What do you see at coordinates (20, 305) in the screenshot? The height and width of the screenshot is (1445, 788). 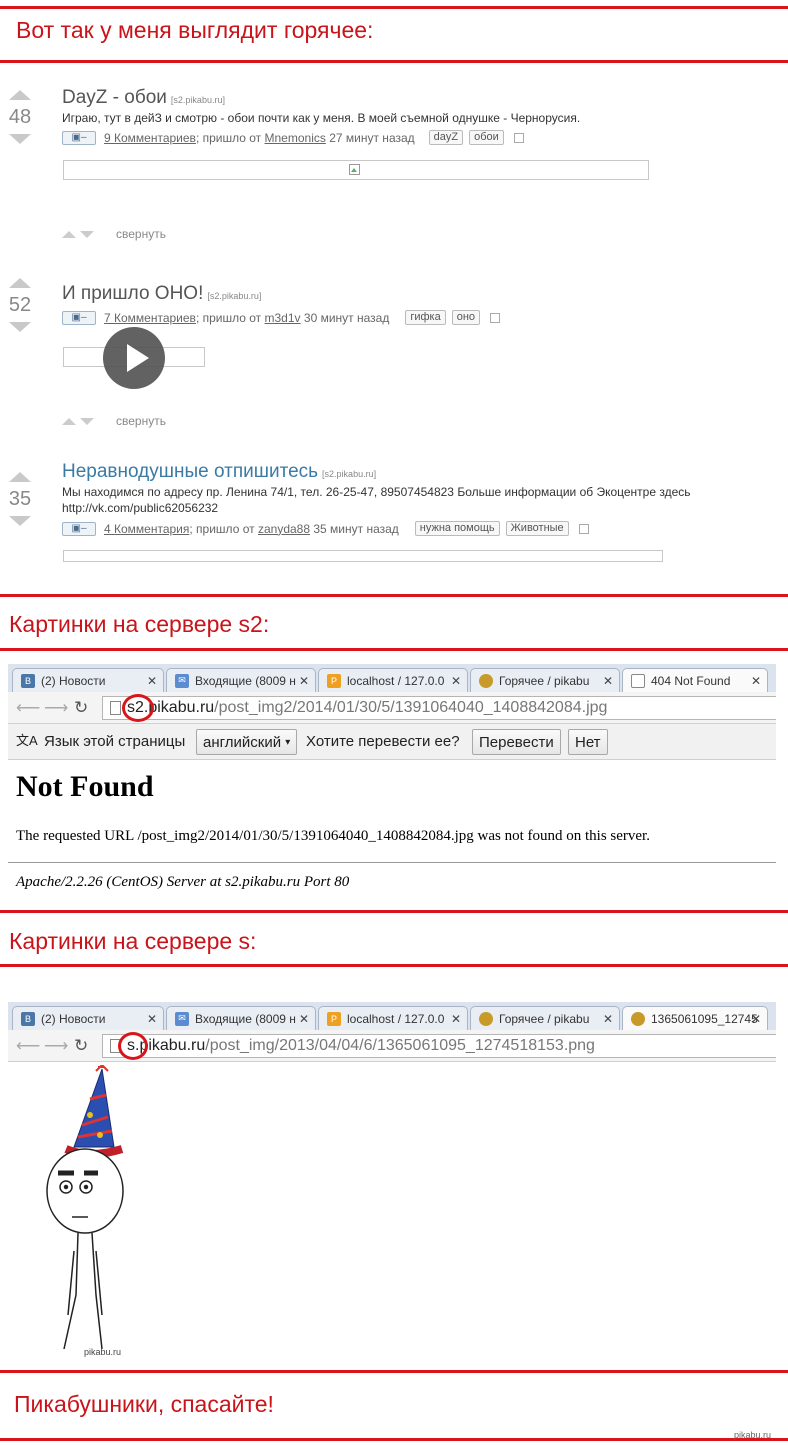 I see `vote-widget: 52` at bounding box center [20, 305].